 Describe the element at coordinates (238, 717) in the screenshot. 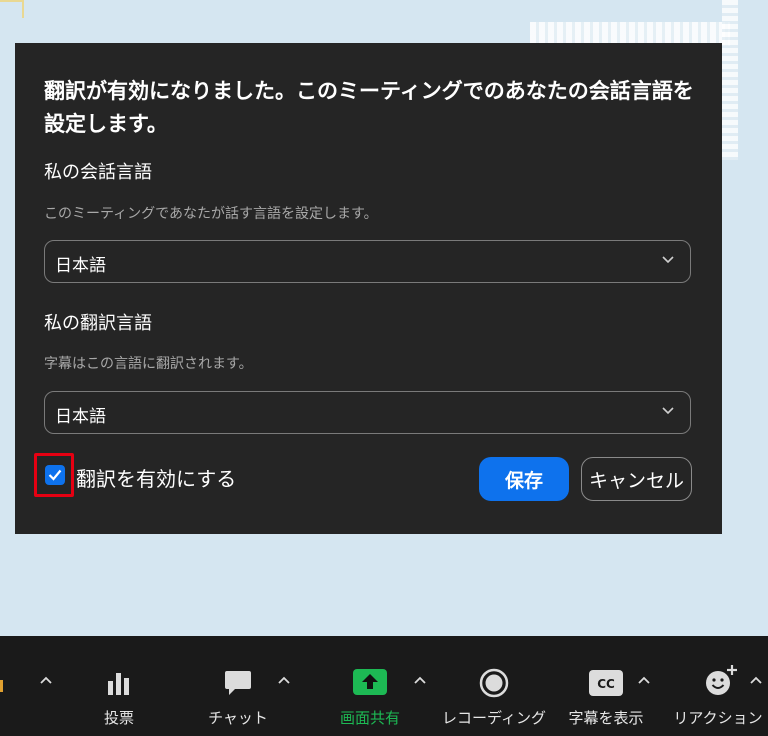

I see `toolbar-label-chat: チャット` at that location.